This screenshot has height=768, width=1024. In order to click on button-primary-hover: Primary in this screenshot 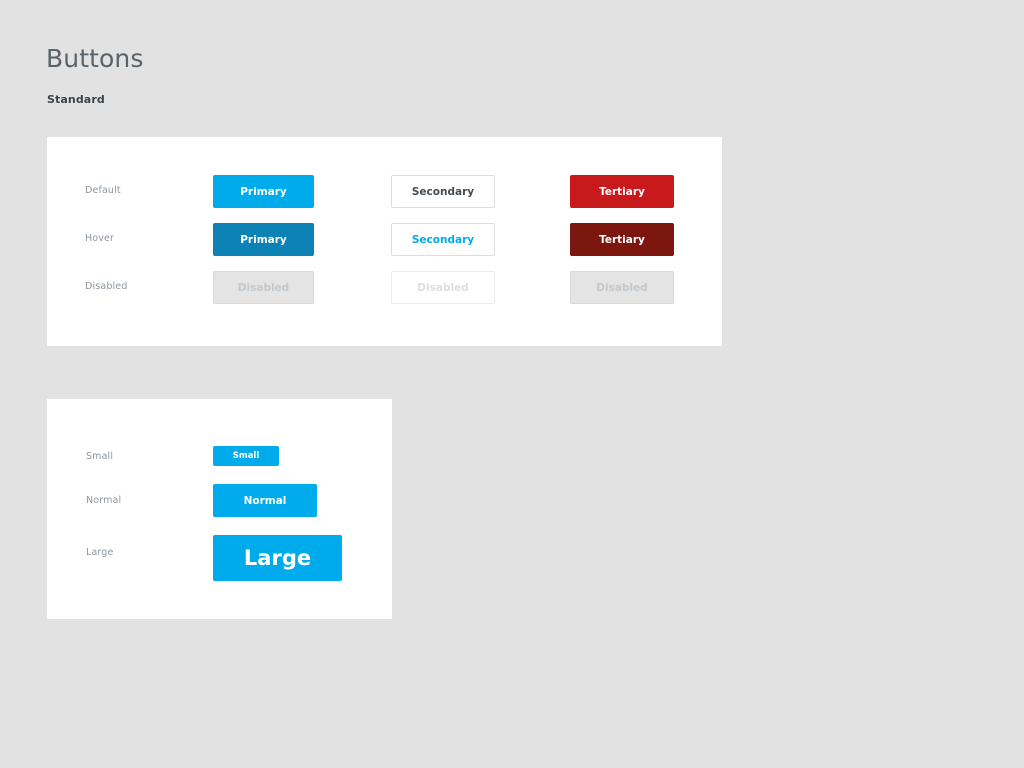, I will do `click(263, 239)`.